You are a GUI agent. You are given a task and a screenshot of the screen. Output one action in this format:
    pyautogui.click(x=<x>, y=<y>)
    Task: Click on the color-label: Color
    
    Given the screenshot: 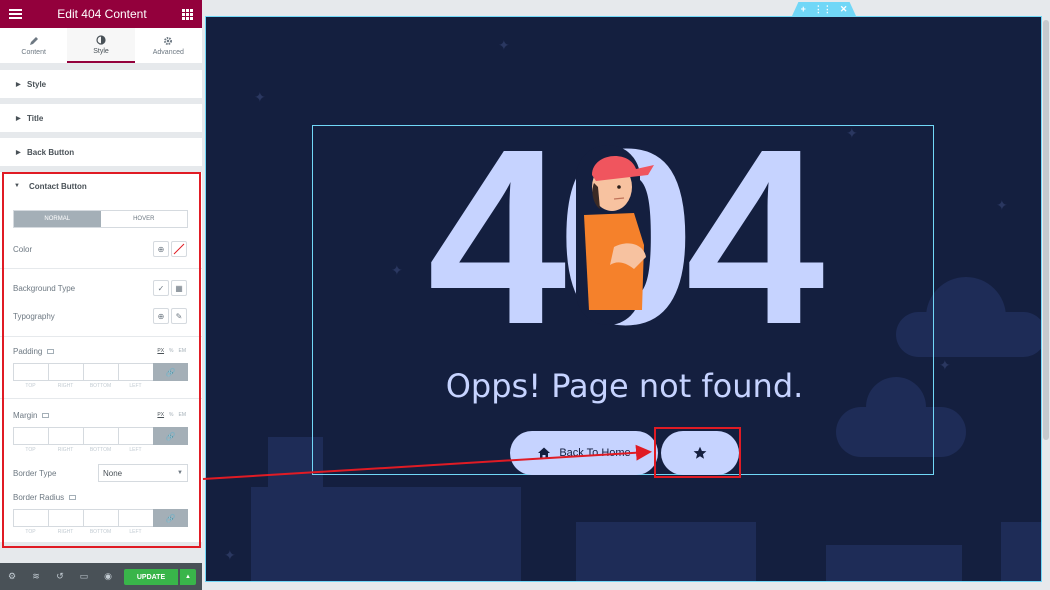 What is the action you would take?
    pyautogui.click(x=23, y=249)
    